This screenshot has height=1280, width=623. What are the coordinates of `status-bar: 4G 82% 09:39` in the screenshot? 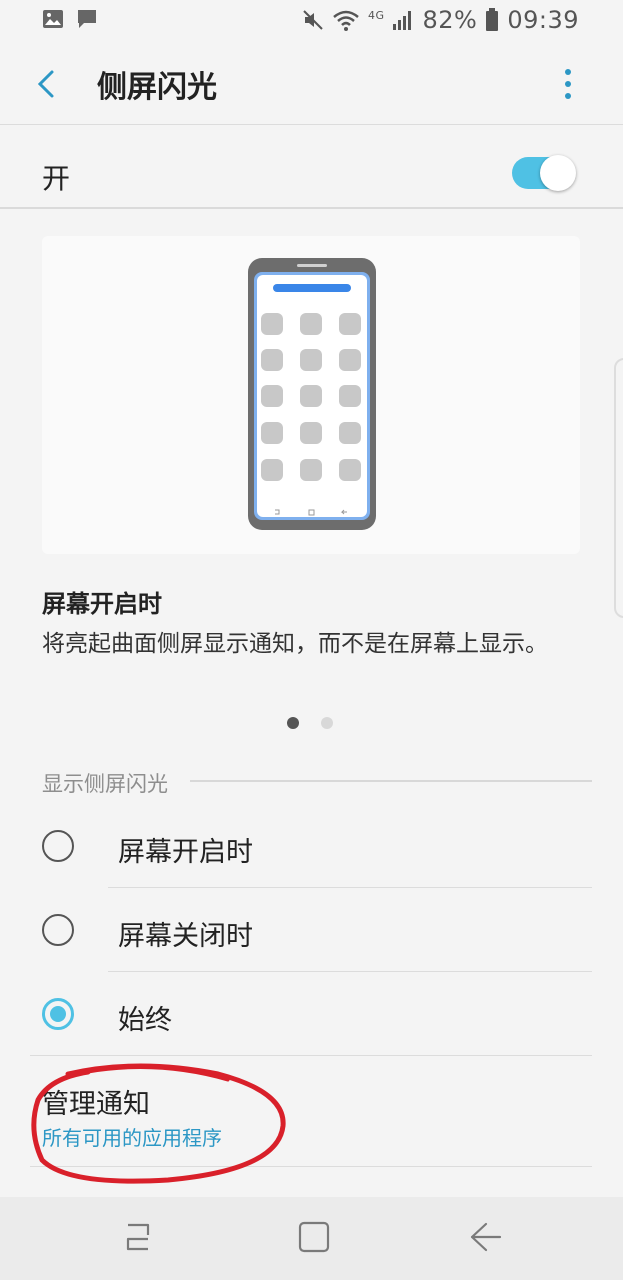 It's located at (311, 22).